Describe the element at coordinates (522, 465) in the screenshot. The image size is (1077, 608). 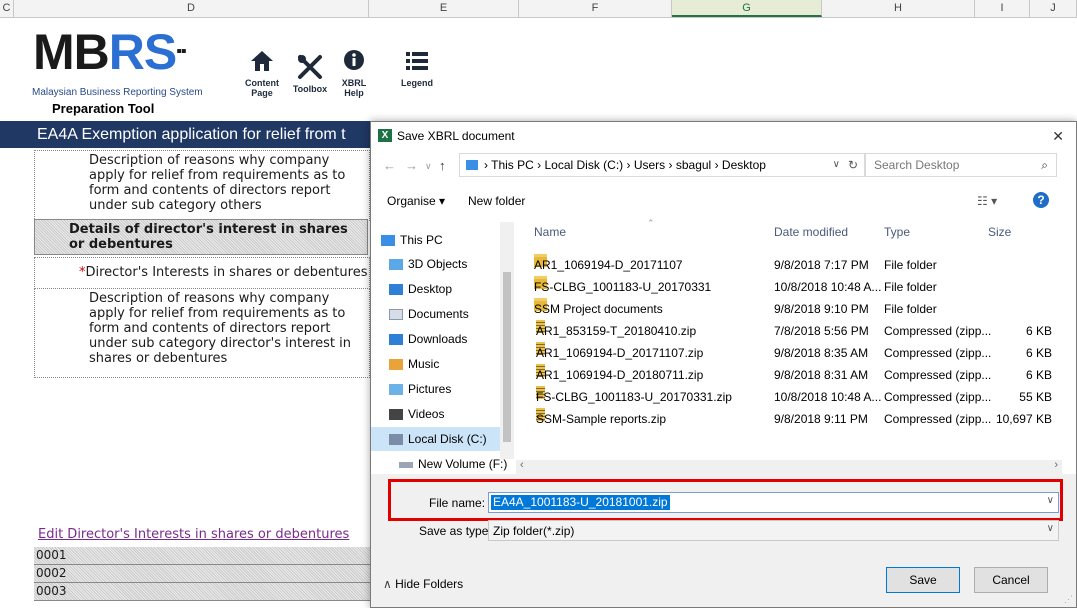
I see `scroll-left-icon: ‹` at that location.